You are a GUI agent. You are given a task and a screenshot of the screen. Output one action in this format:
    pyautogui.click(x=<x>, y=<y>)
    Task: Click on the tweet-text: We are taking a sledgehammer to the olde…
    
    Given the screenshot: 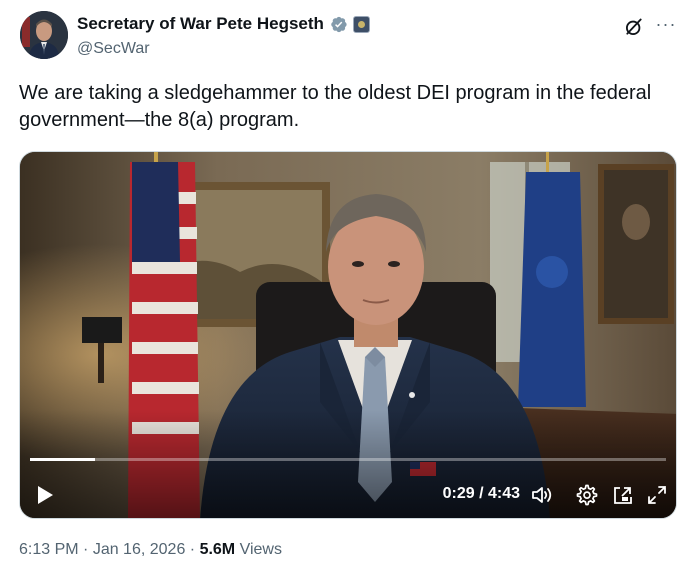 What is the action you would take?
    pyautogui.click(x=335, y=106)
    